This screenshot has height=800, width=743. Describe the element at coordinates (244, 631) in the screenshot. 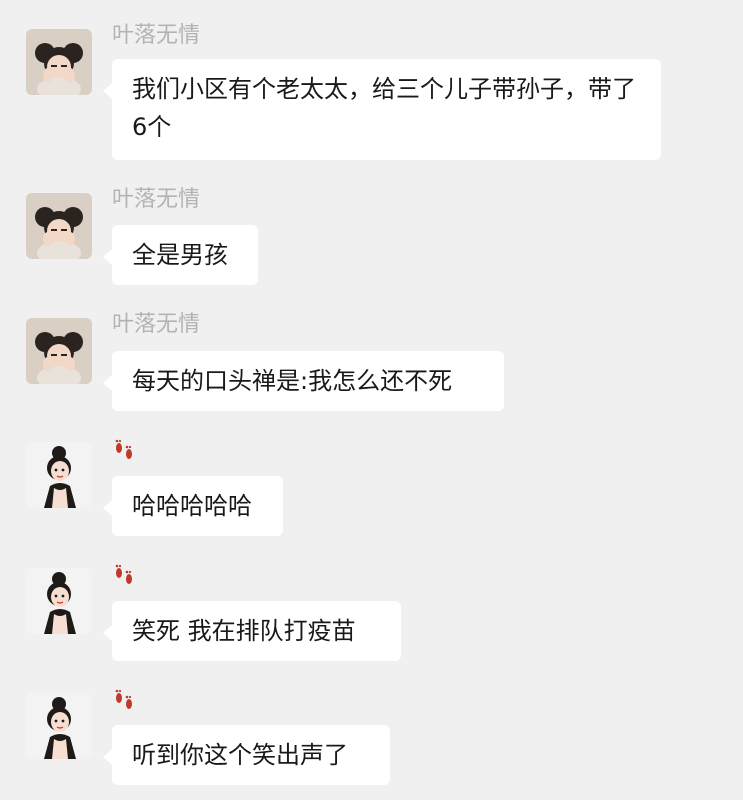

I see `message-text: 笑死 我在排队打疫苗` at that location.